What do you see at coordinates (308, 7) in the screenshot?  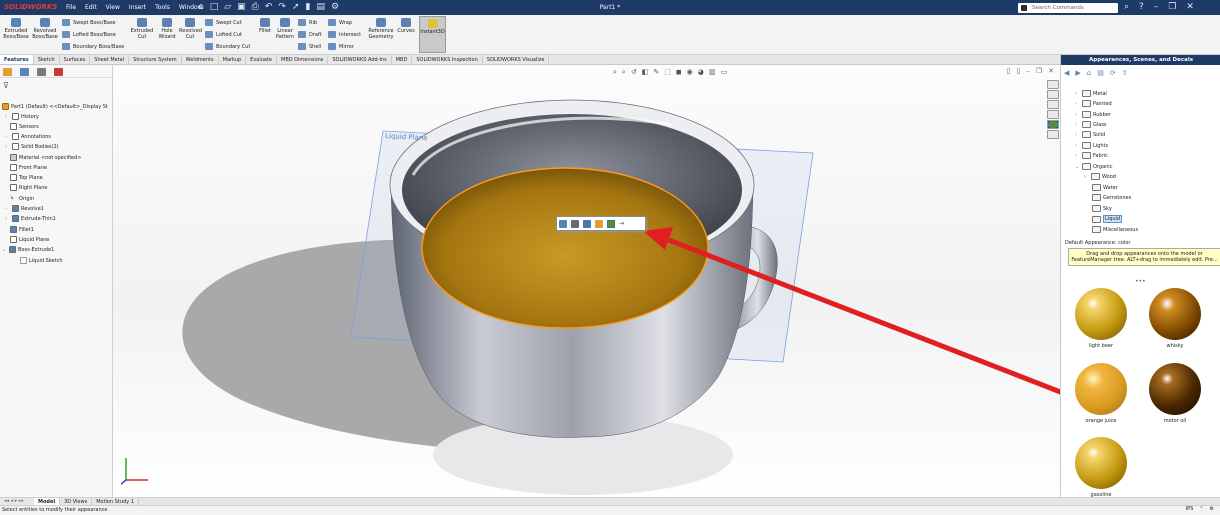 I see `rebuild-icon: ▮` at bounding box center [308, 7].